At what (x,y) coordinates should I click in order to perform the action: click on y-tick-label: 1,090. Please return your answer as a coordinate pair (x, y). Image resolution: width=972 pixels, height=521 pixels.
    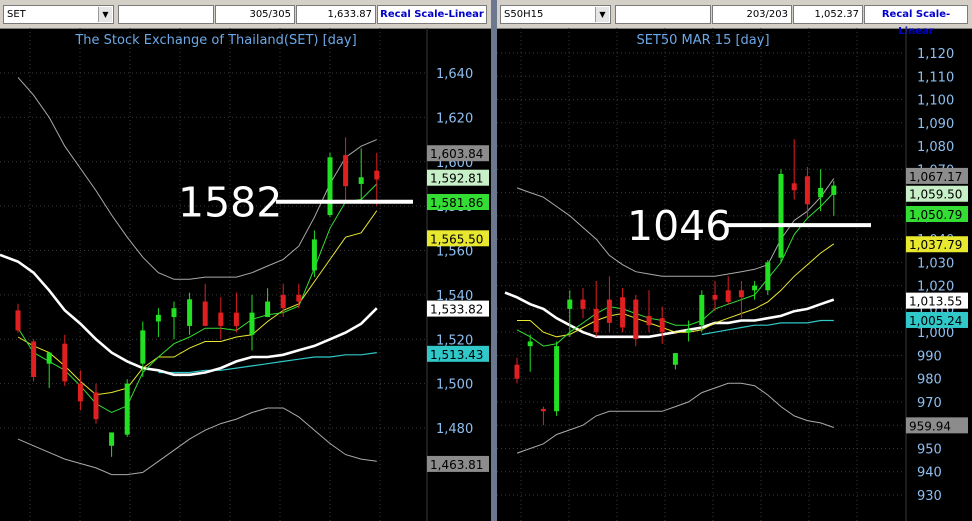
    Looking at the image, I should click on (935, 124).